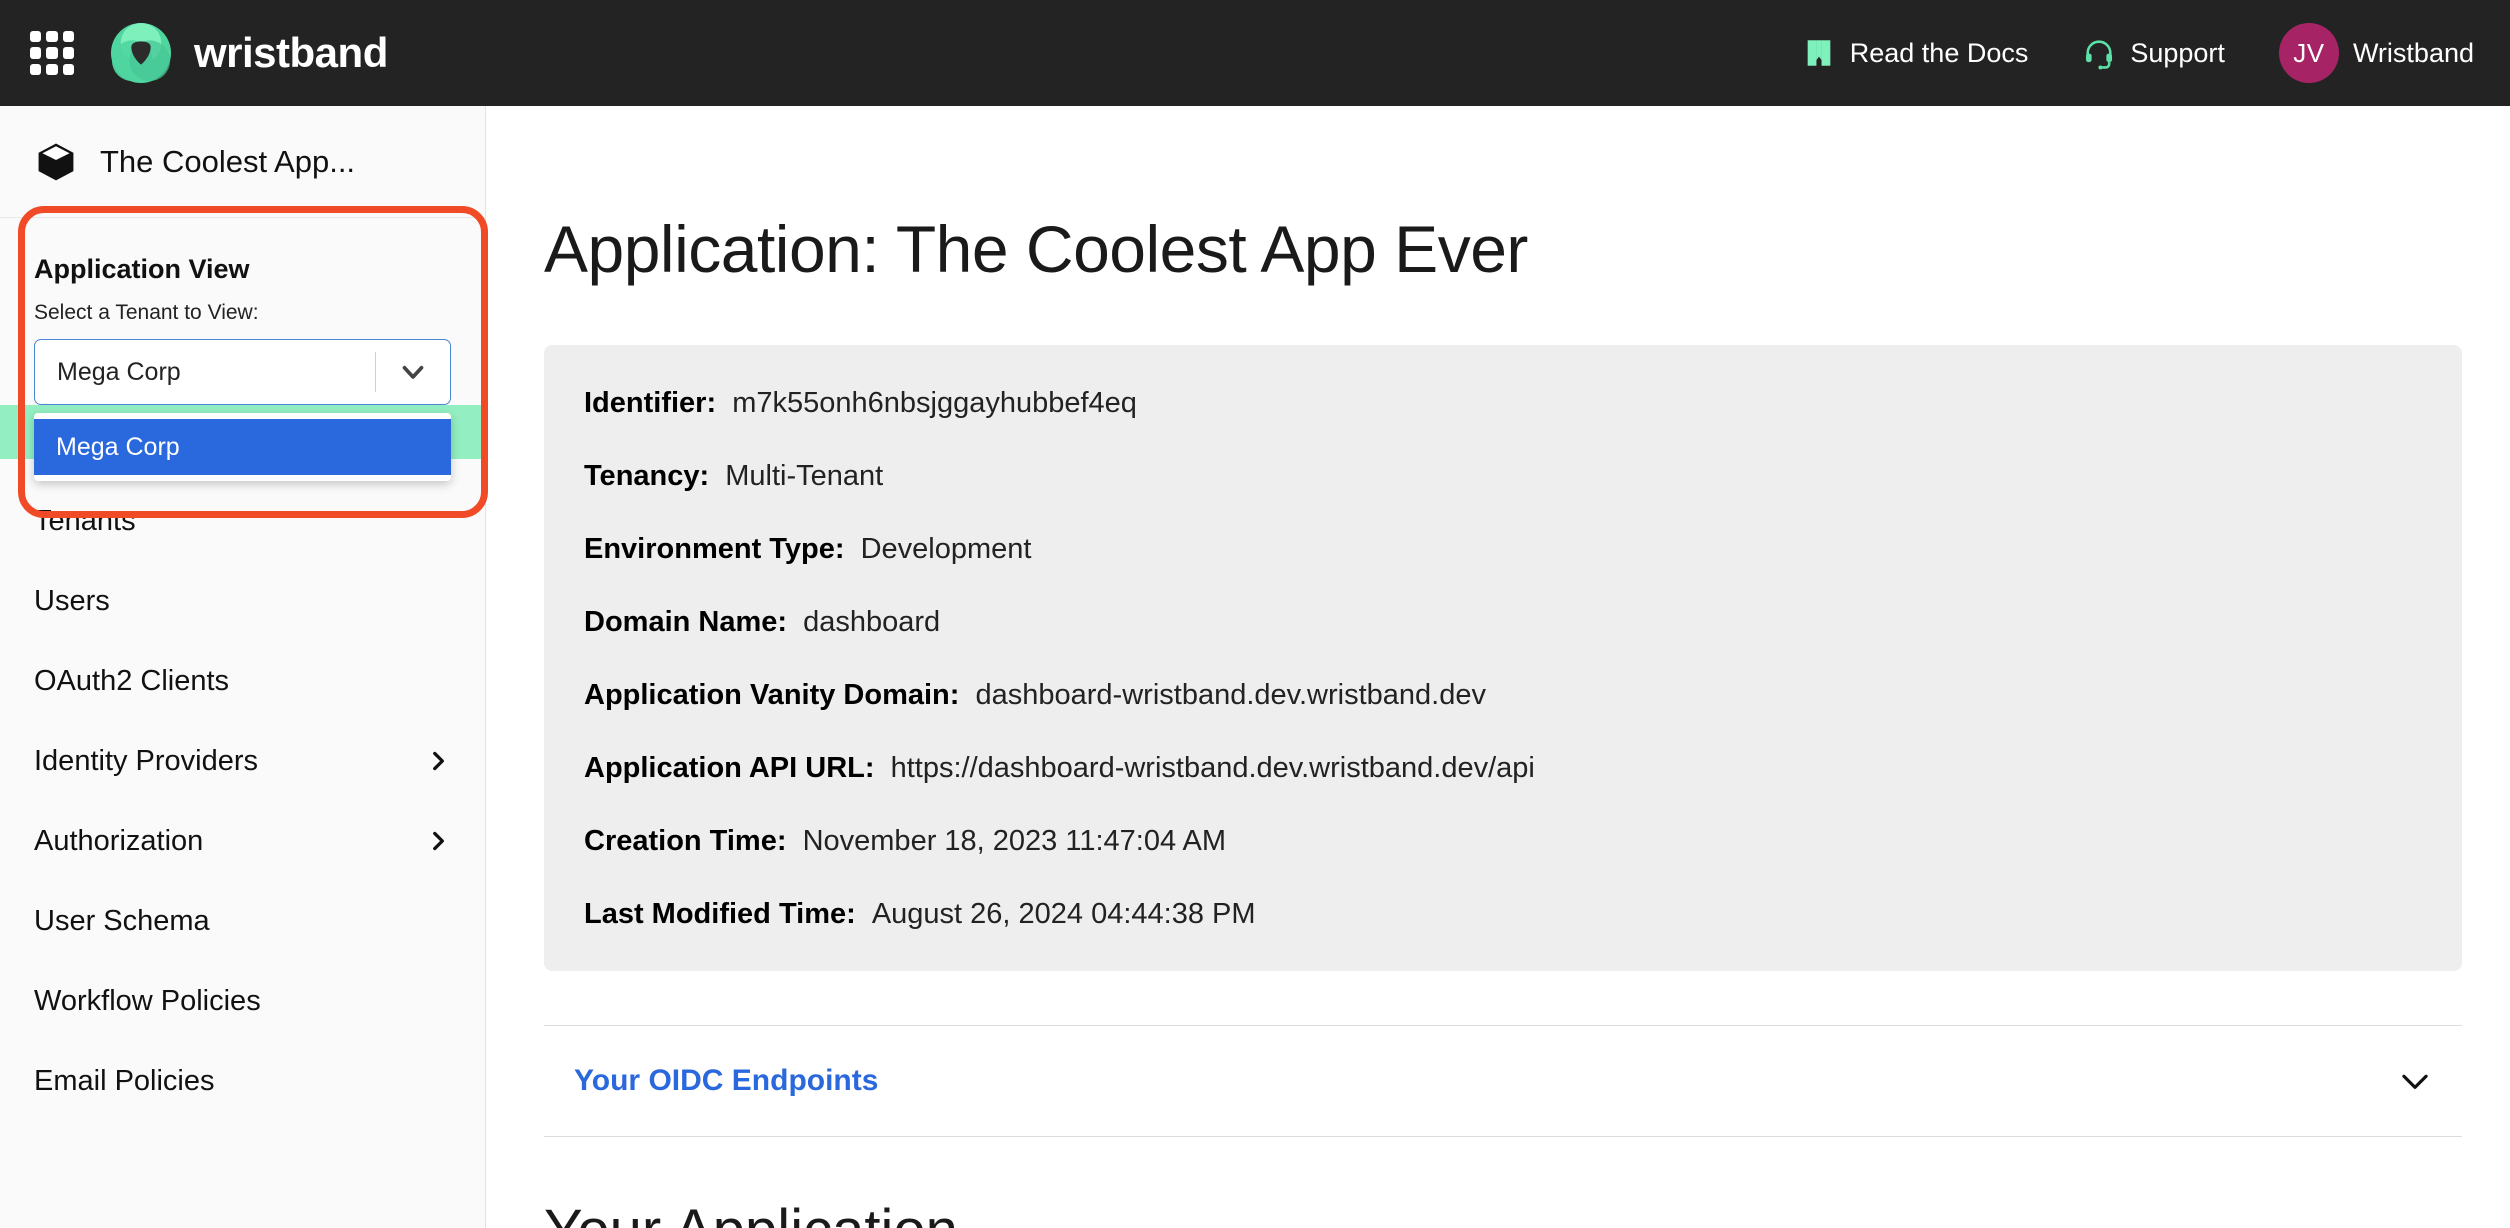 This screenshot has width=2510, height=1228. I want to click on tenant-select-dropdown: Mega Corp, so click(242, 447).